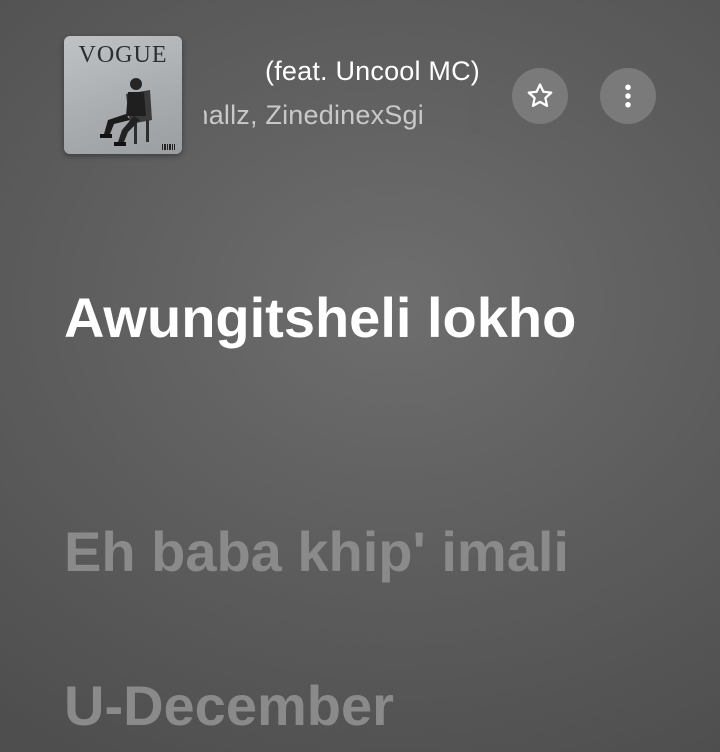  What do you see at coordinates (364, 318) in the screenshot?
I see `lyric-line-active: Awungitsheli lokho` at bounding box center [364, 318].